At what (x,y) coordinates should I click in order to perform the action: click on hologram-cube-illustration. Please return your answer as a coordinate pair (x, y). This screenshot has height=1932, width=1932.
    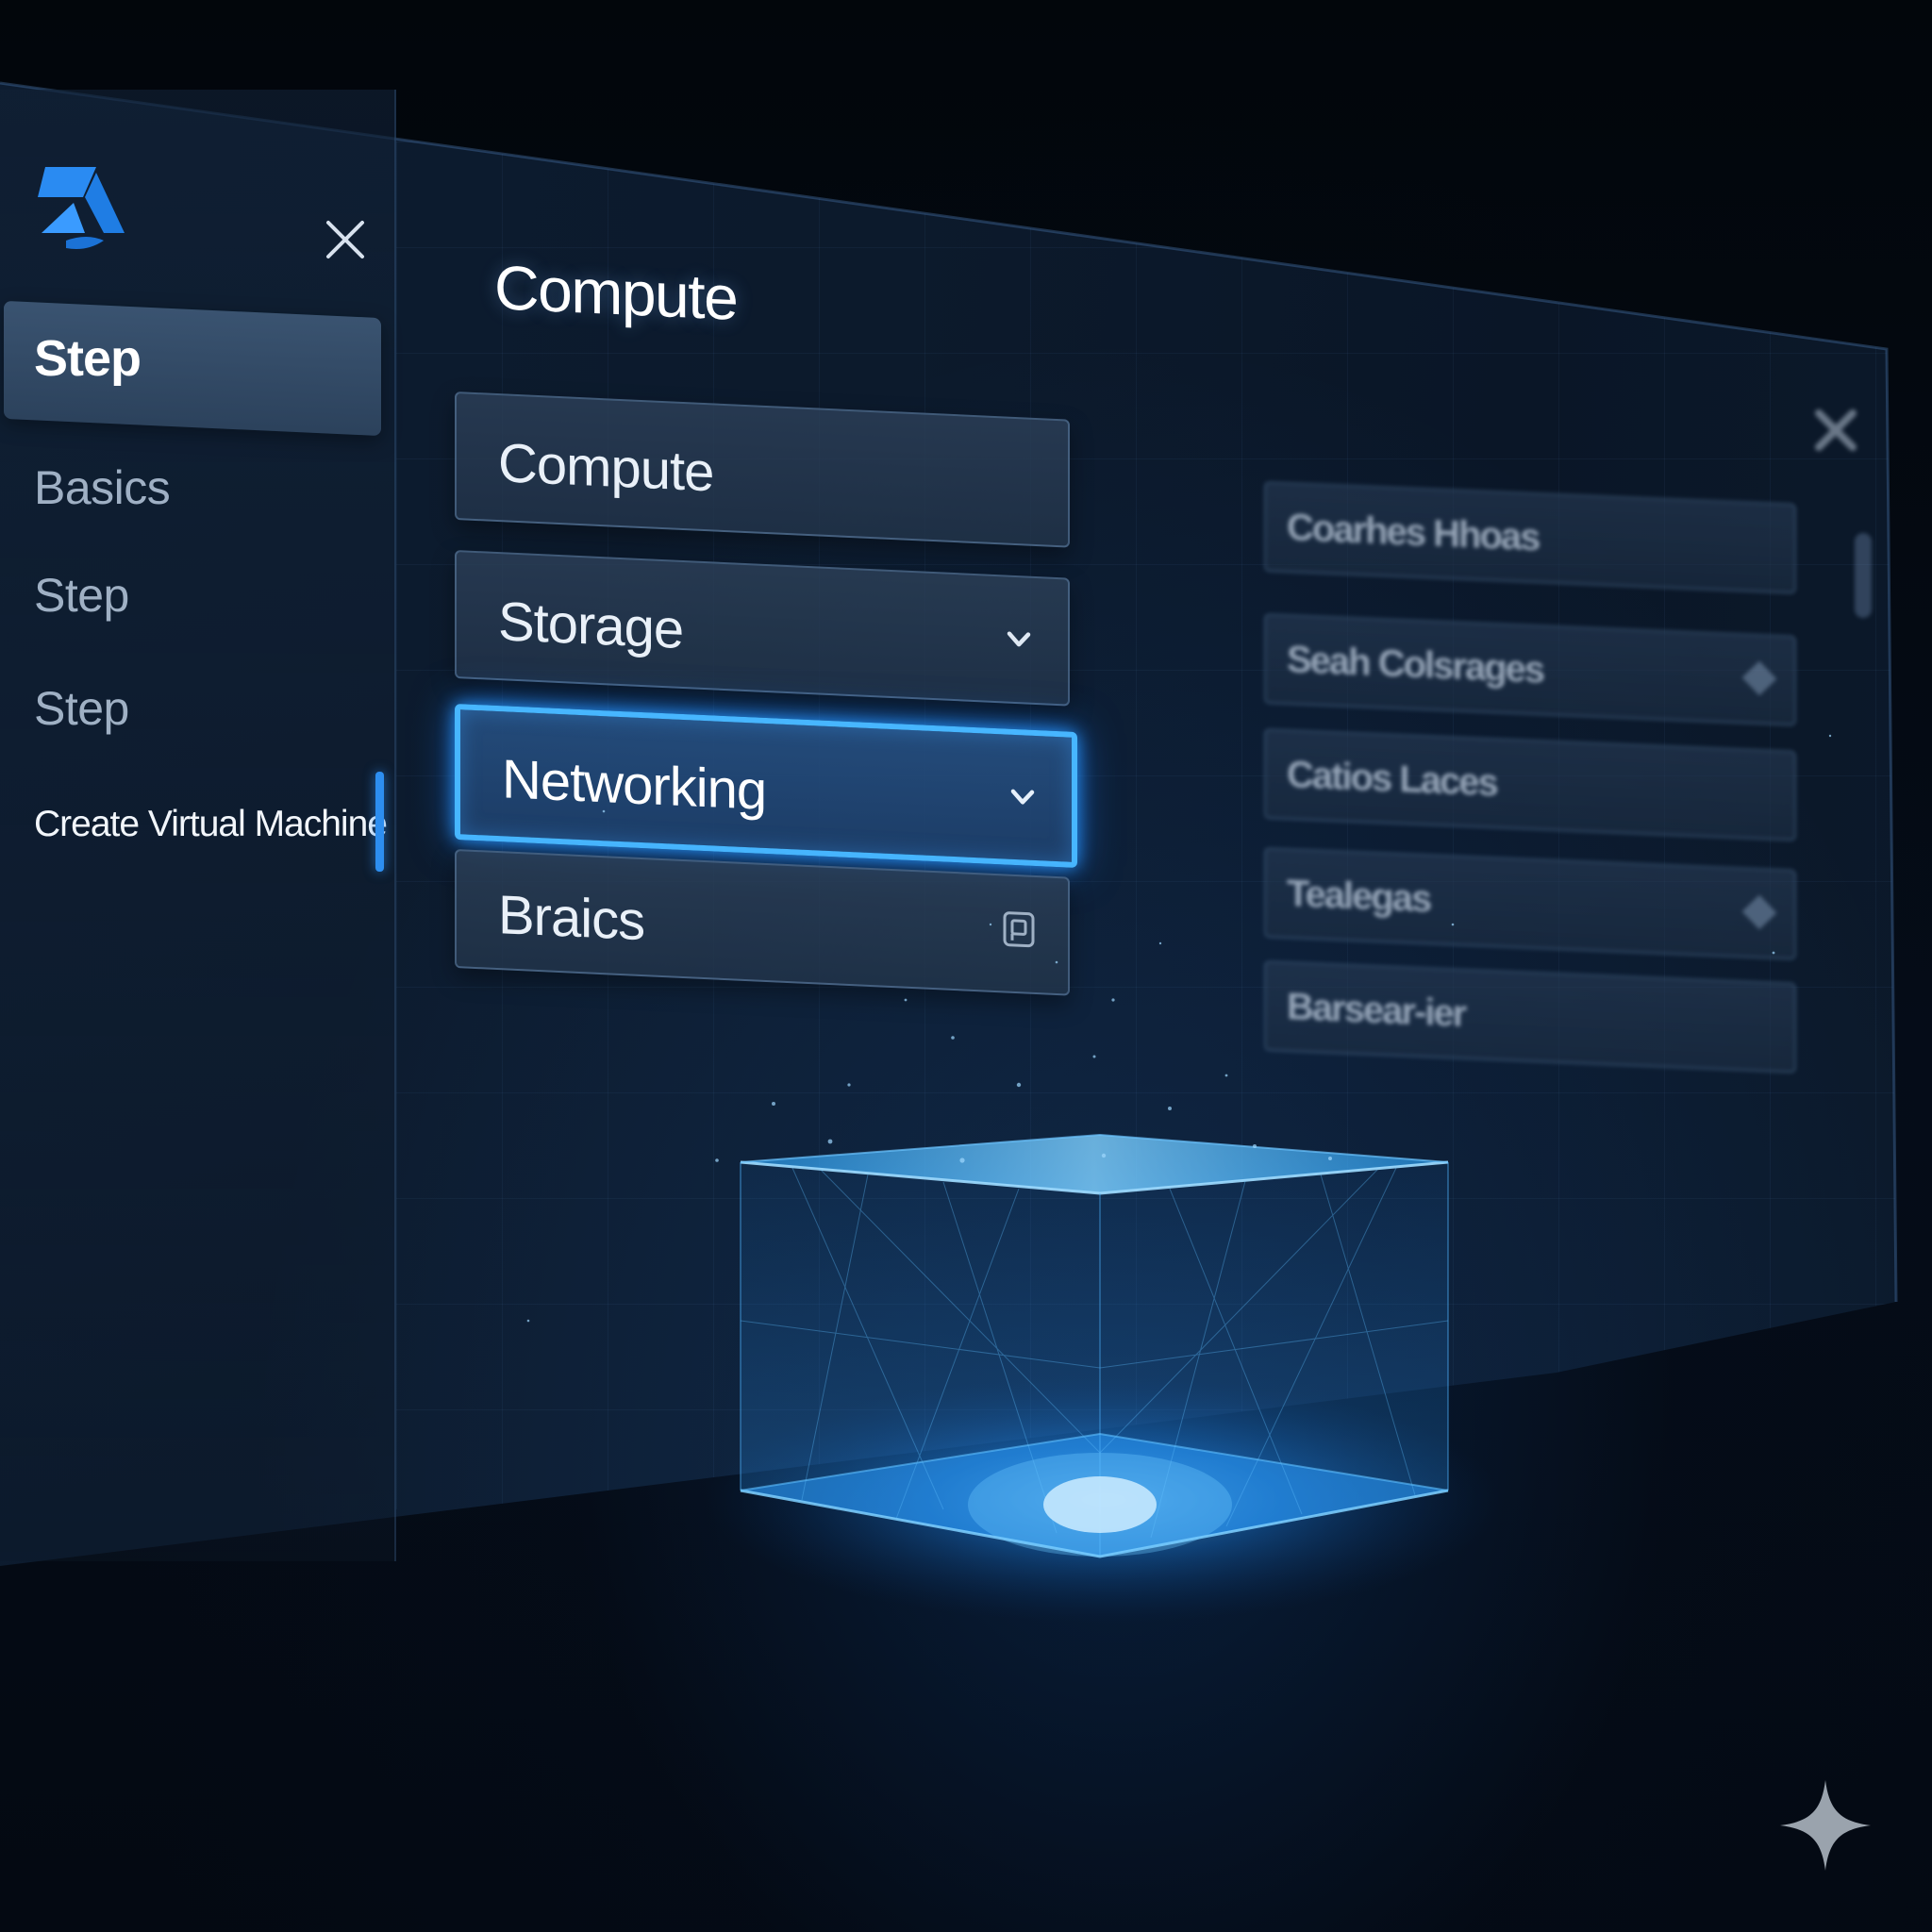
    Looking at the image, I should click on (1104, 1378).